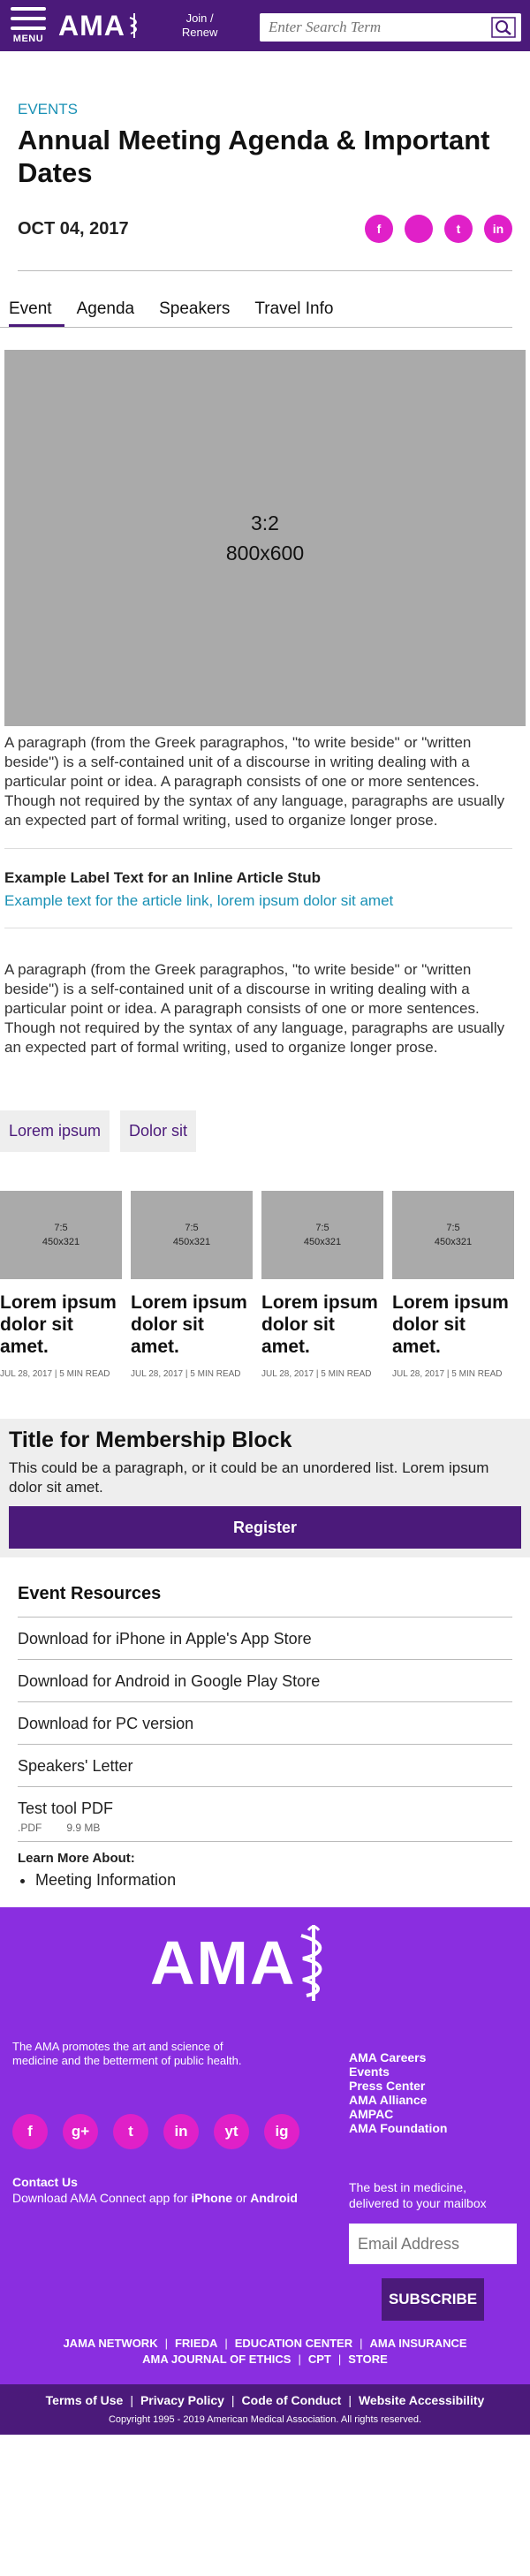 The image size is (530, 2576). What do you see at coordinates (398, 2100) in the screenshot?
I see `footer-link-alliance: AMA Alliance` at bounding box center [398, 2100].